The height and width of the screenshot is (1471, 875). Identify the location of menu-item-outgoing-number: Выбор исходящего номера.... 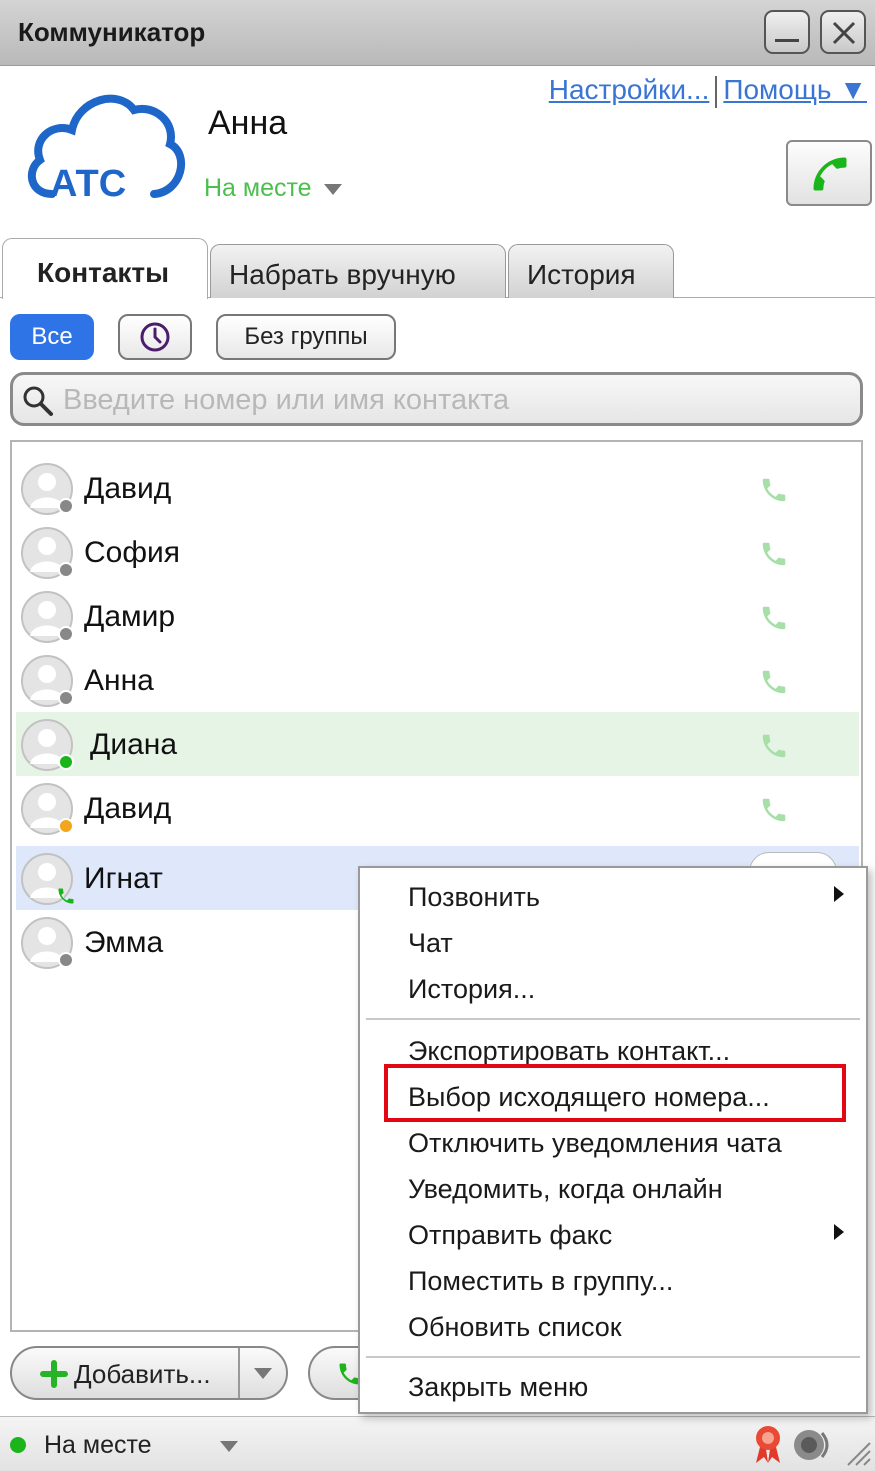
(589, 1097).